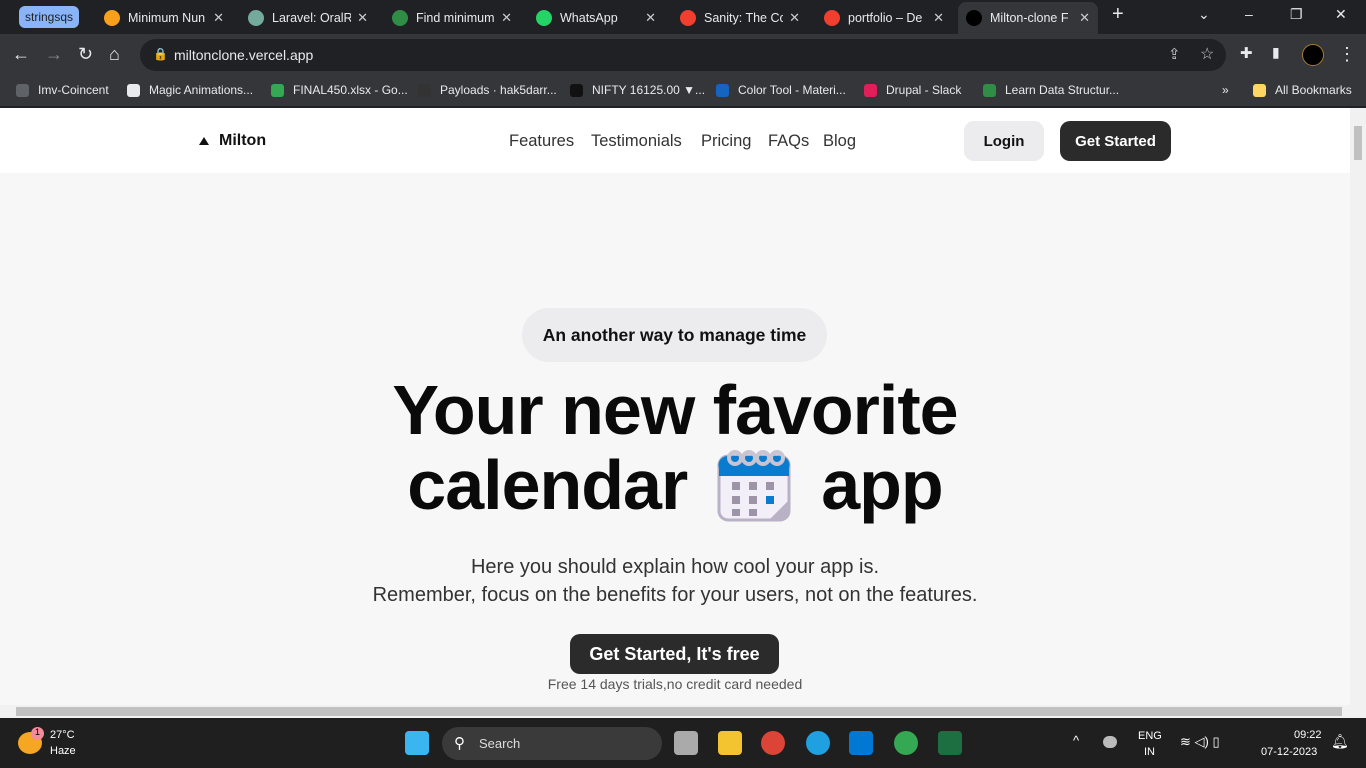  Describe the element at coordinates (1246, 53) in the screenshot. I see `extensions-icon: ✚` at that location.